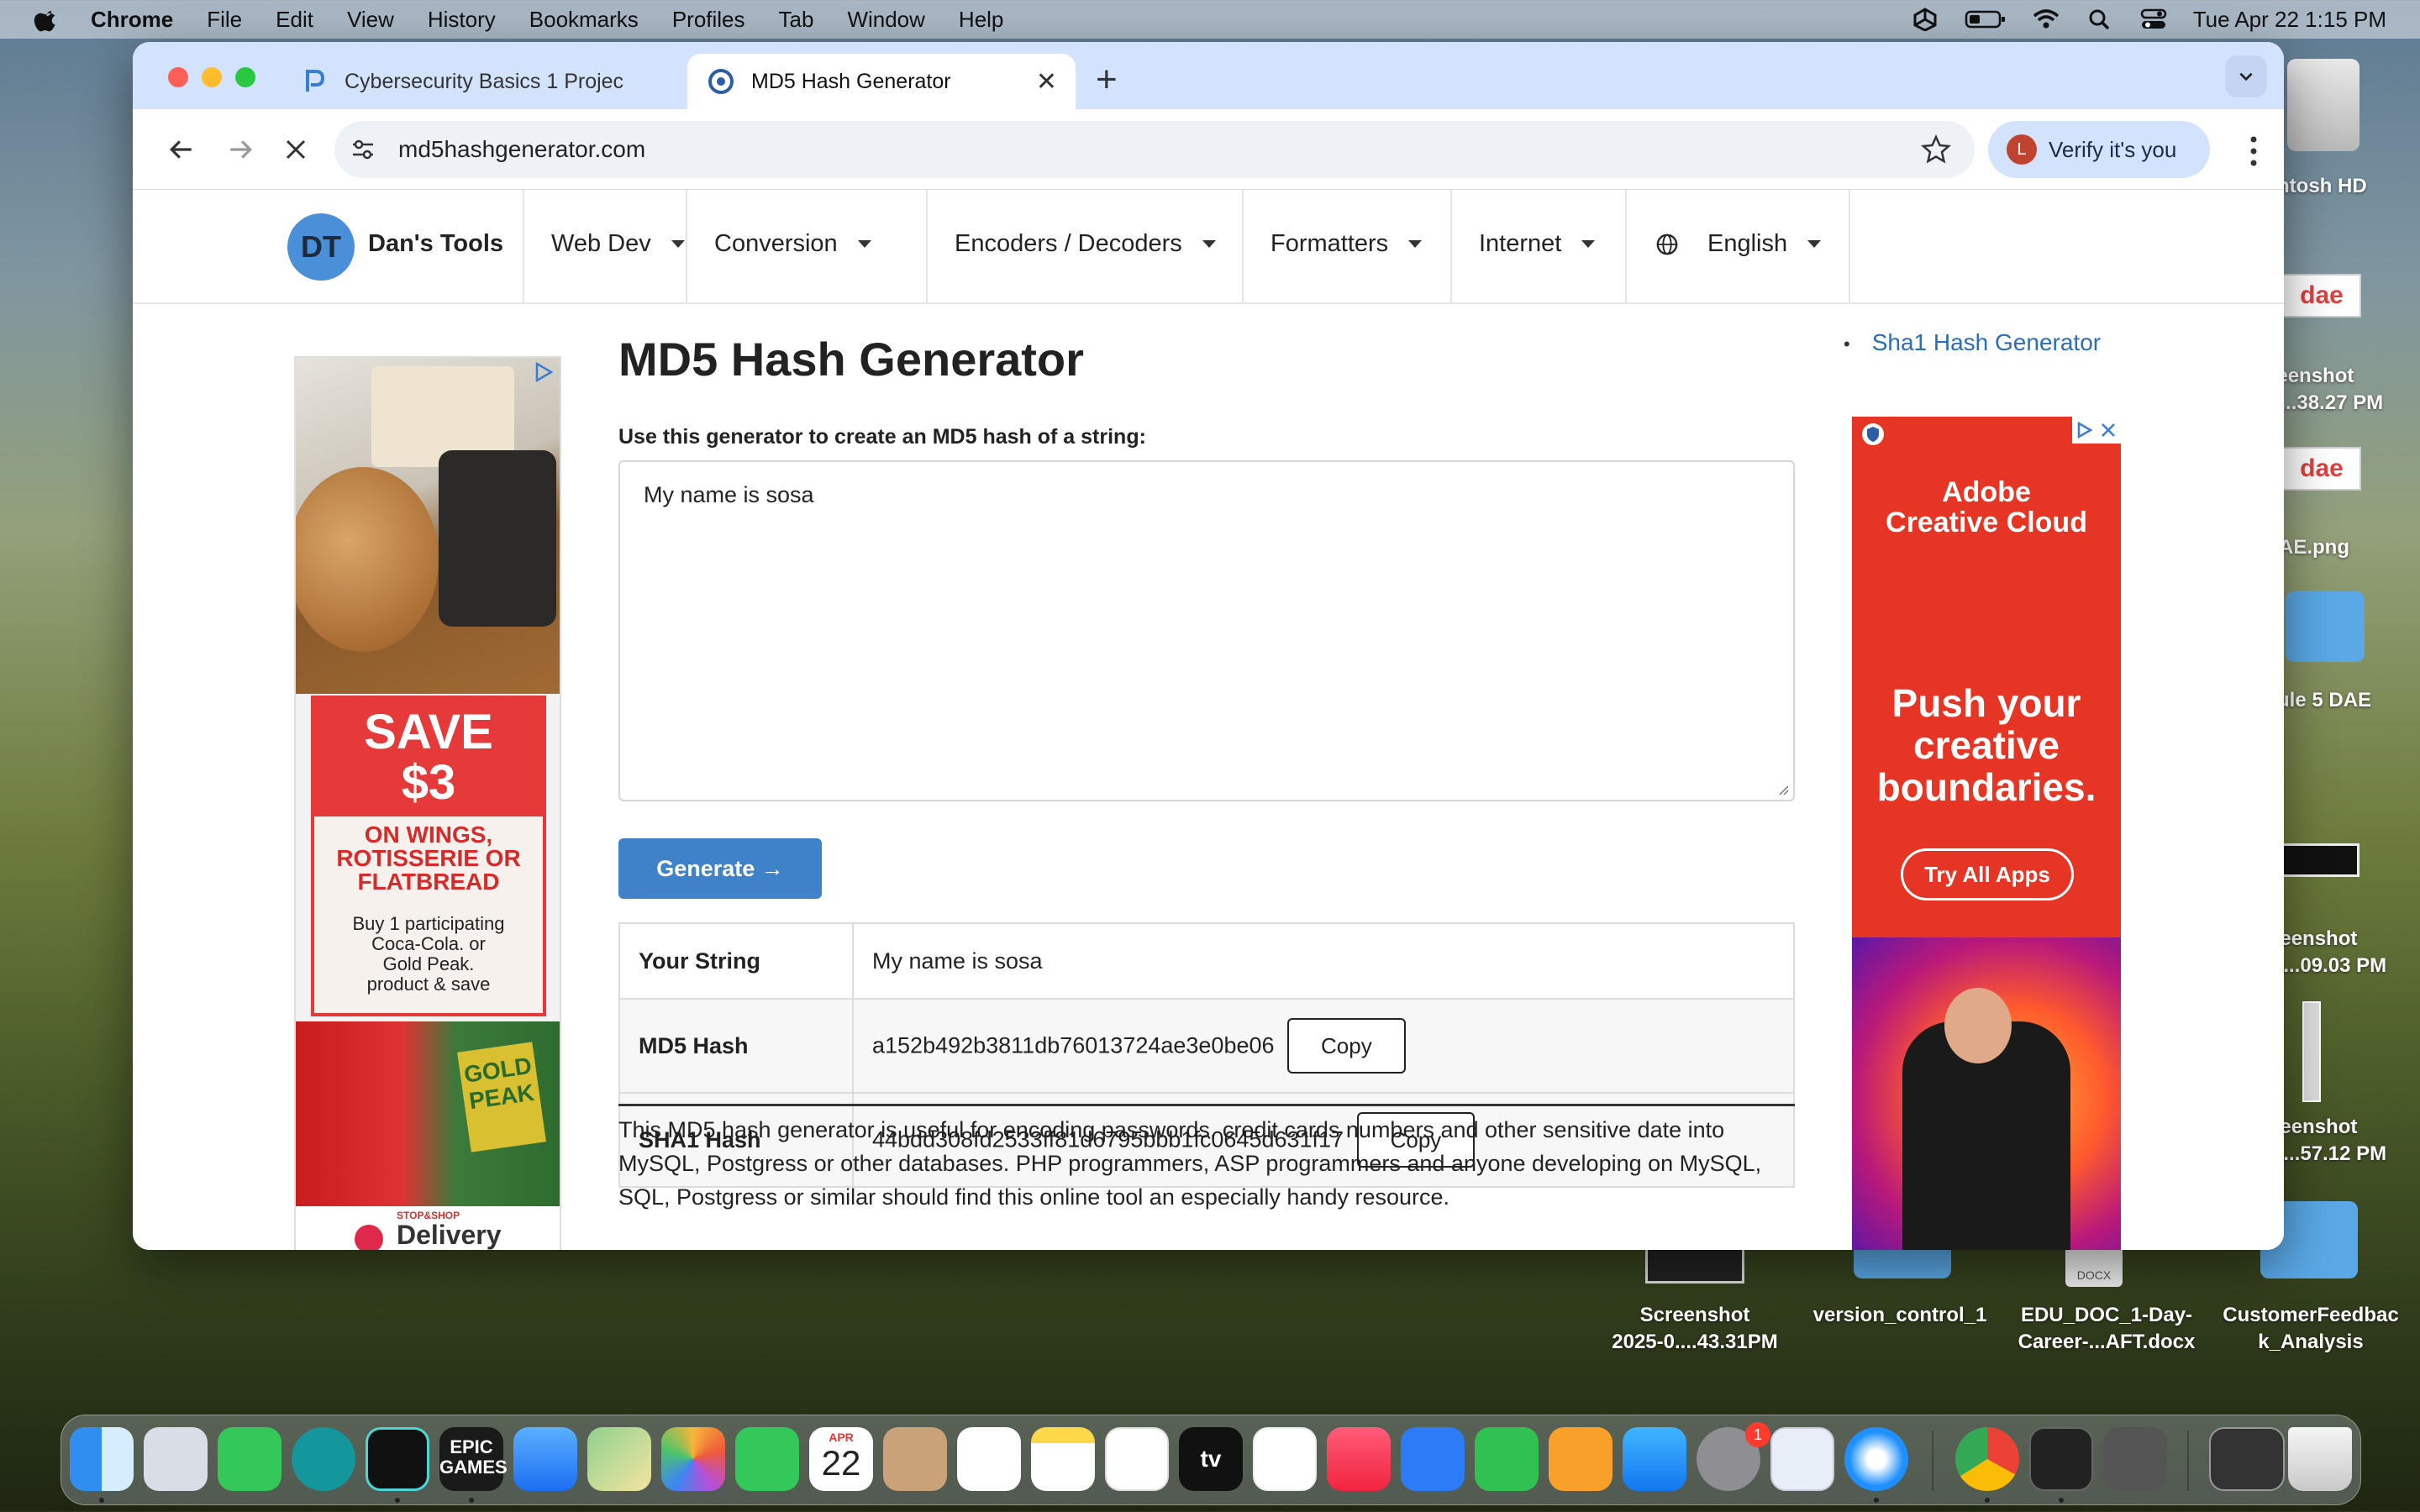  I want to click on browser-menu-kebab-icon, so click(2254, 151).